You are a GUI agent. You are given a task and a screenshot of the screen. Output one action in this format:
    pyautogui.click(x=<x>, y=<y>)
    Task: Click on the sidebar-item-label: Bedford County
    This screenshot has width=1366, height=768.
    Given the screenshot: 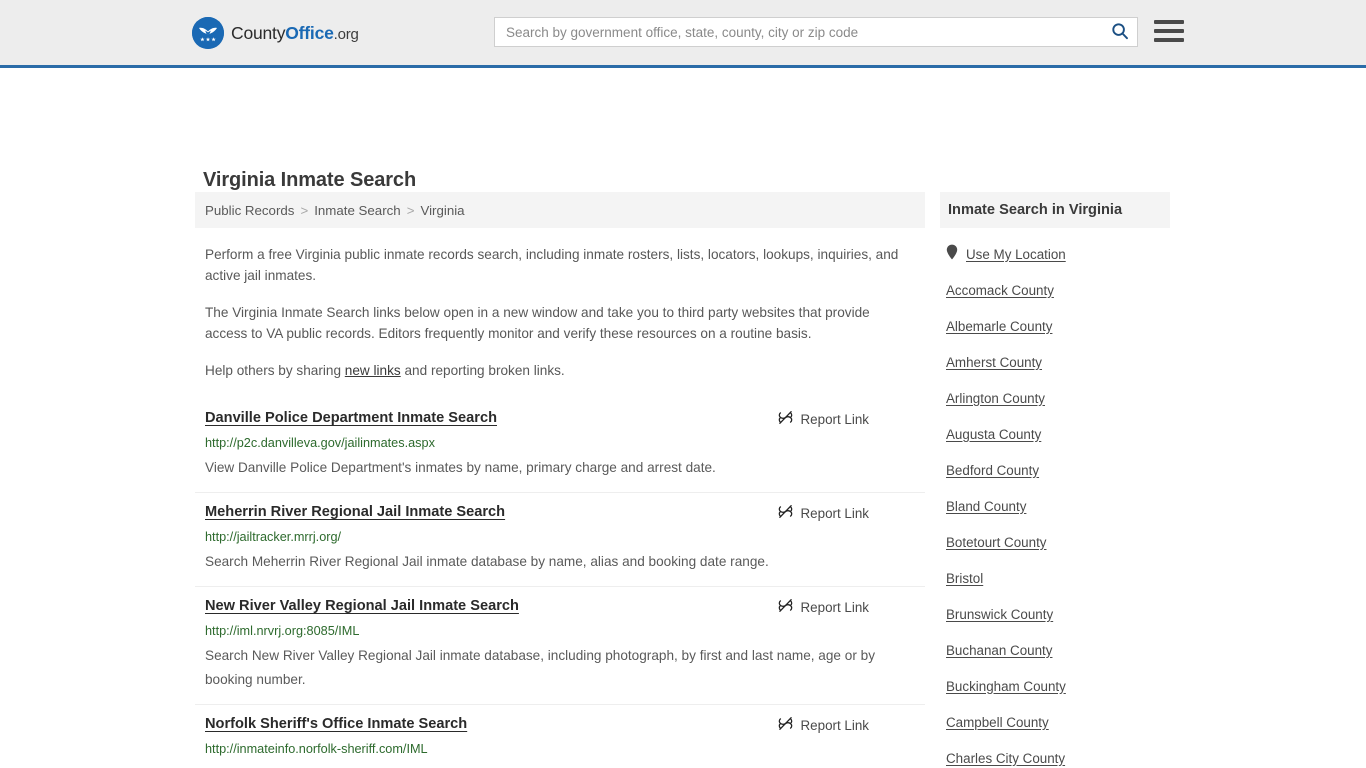 What is the action you would take?
    pyautogui.click(x=992, y=470)
    